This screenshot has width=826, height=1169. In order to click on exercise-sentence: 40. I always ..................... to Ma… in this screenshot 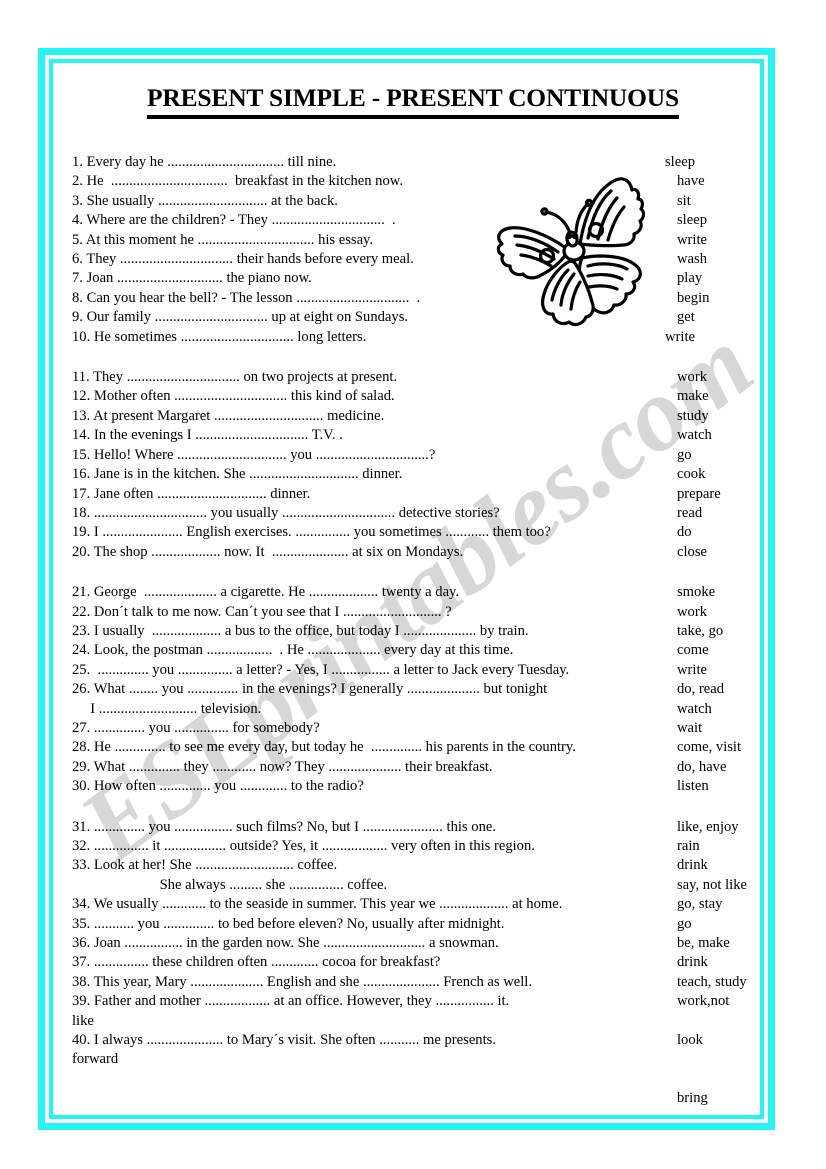, I will do `click(284, 1040)`.